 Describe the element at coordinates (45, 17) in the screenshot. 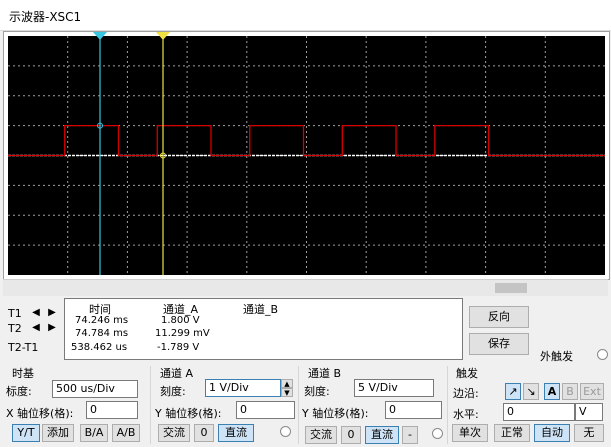

I see `window-title: 示波器-XSC1` at that location.